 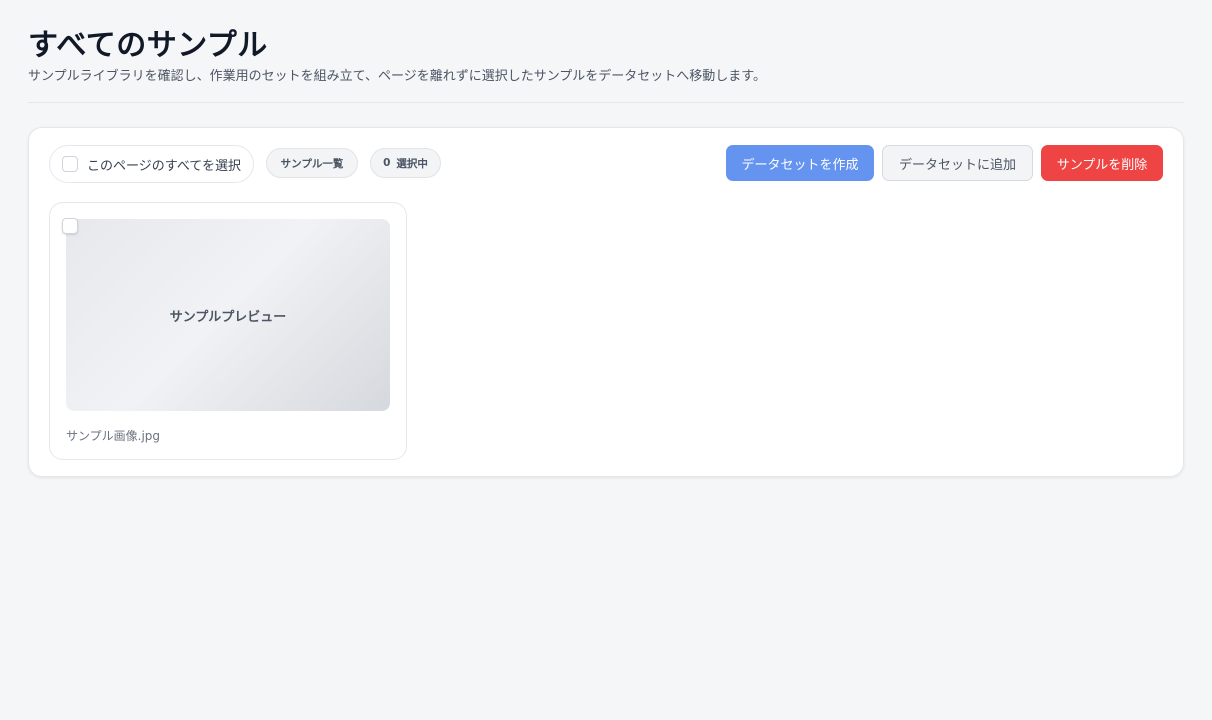 I want to click on select-all-label: このページのすべてを選択, so click(x=164, y=166).